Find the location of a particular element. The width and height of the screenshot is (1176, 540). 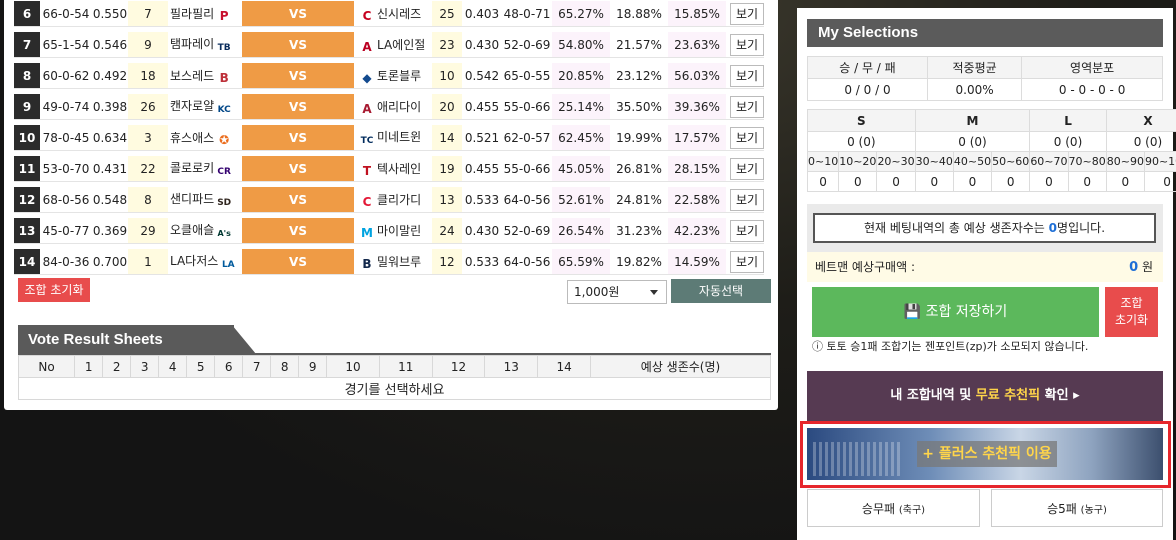

stat-header: 영역분포 is located at coordinates (1092, 67).